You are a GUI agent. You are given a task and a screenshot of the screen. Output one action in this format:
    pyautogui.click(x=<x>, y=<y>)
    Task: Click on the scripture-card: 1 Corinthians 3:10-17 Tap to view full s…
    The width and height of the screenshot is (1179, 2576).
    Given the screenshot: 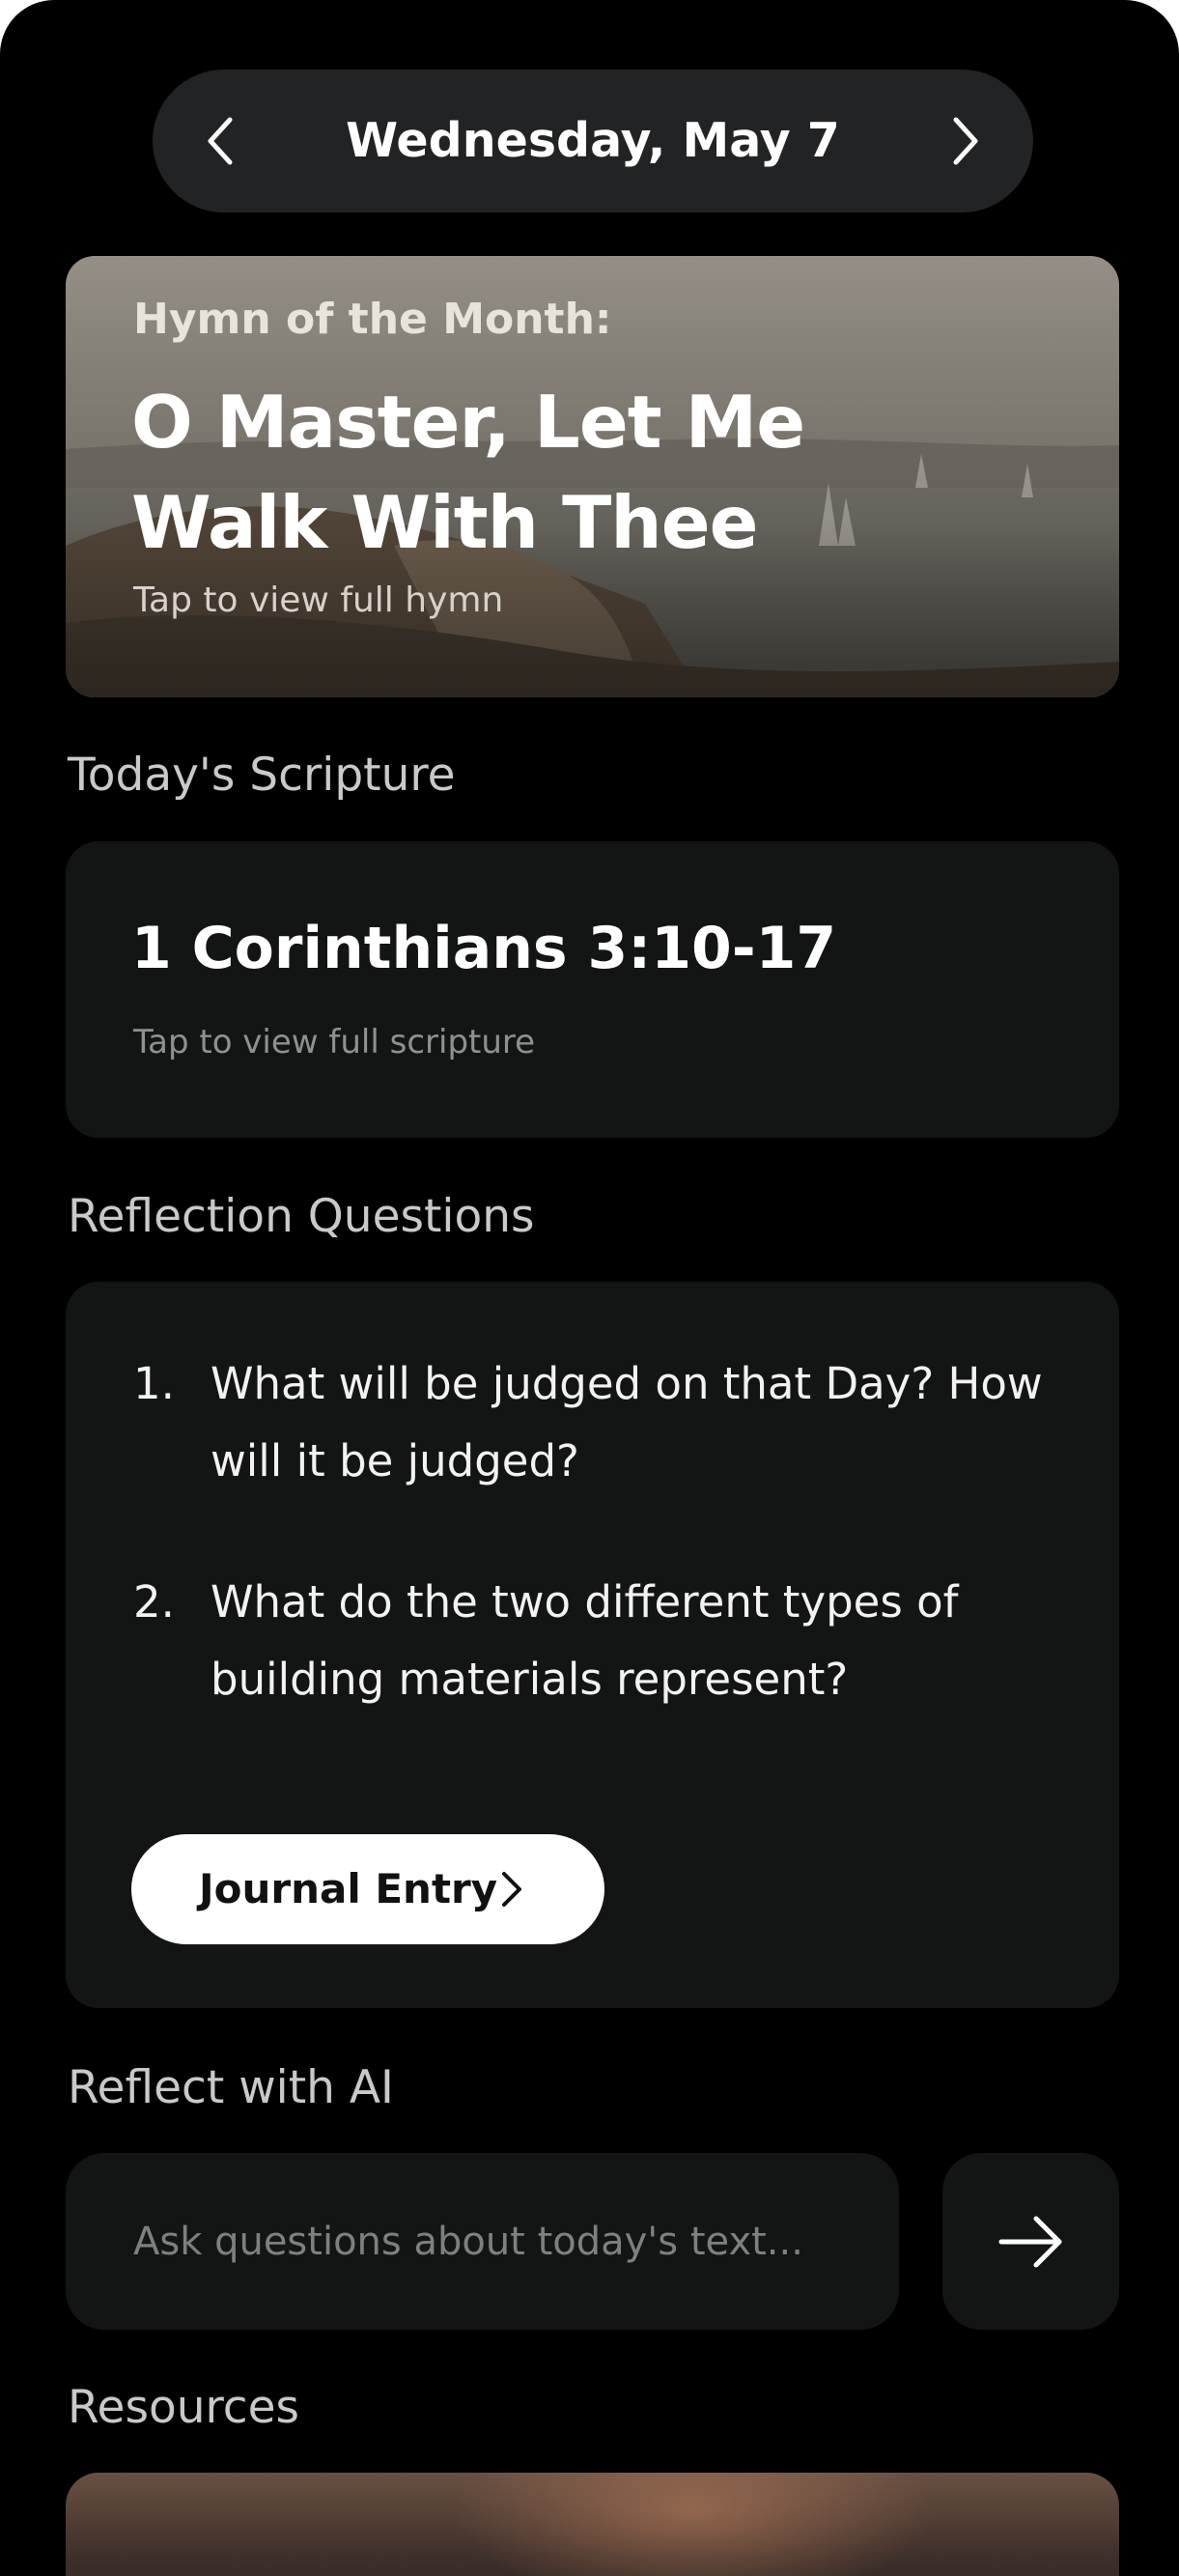 What is the action you would take?
    pyautogui.click(x=592, y=989)
    